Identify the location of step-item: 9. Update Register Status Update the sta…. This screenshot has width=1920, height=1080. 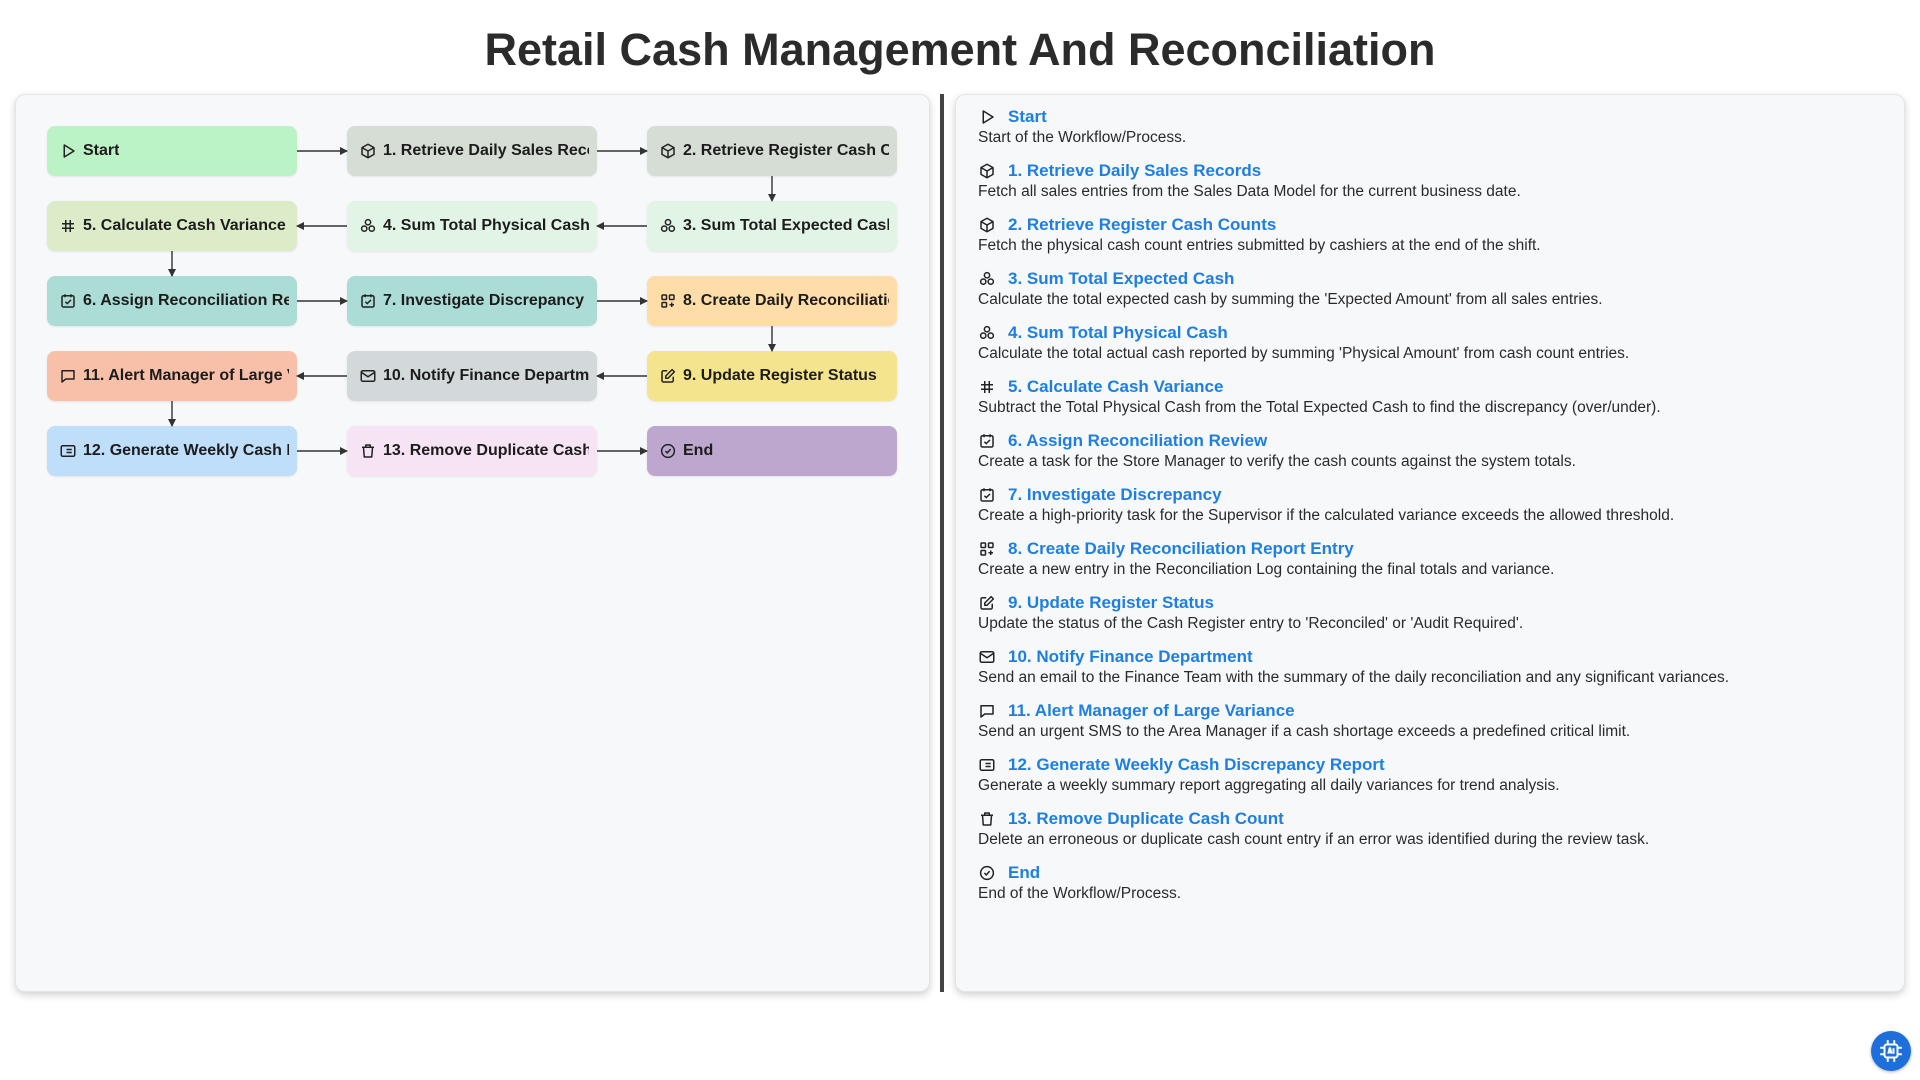
(1430, 612).